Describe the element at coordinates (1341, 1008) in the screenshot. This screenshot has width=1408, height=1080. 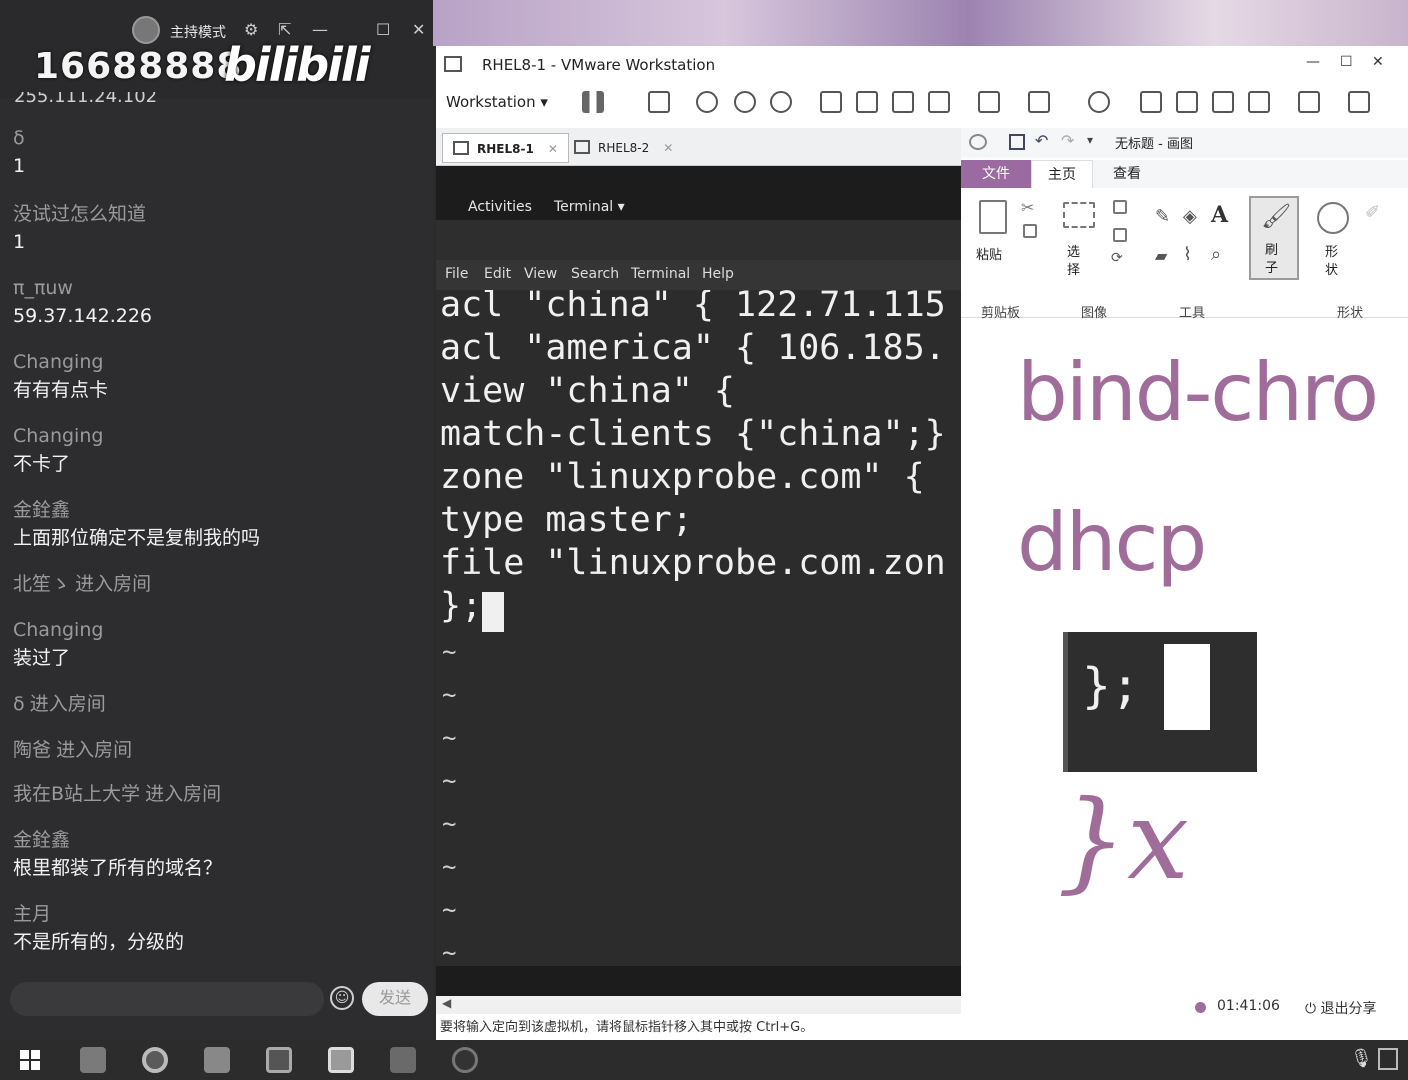
I see `exit-share-button: ⏻ 退出分享` at that location.